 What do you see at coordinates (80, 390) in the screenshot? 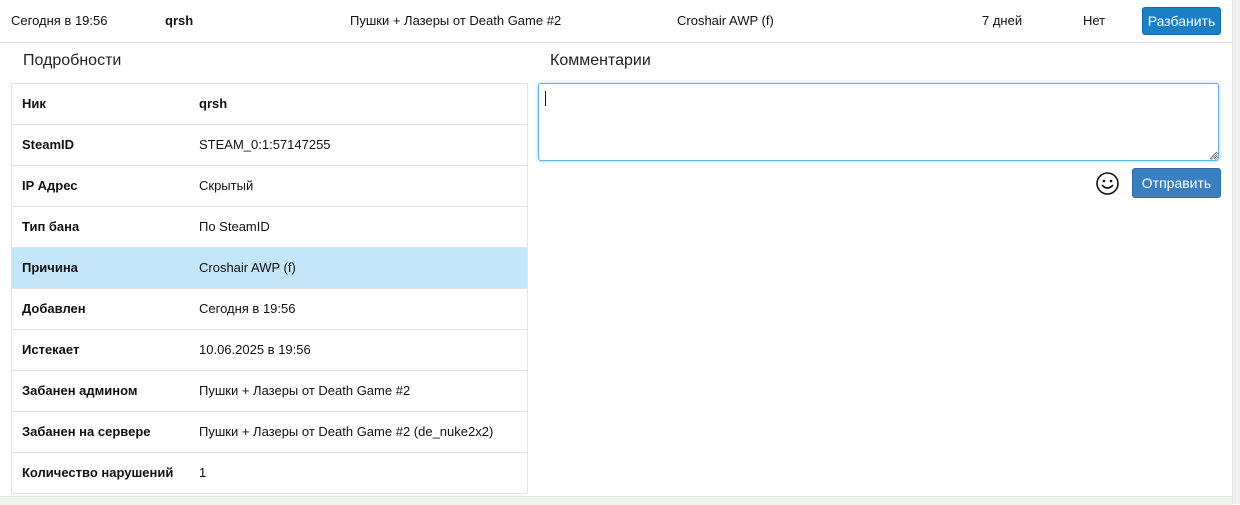
I see `details-label: Забанен админом` at bounding box center [80, 390].